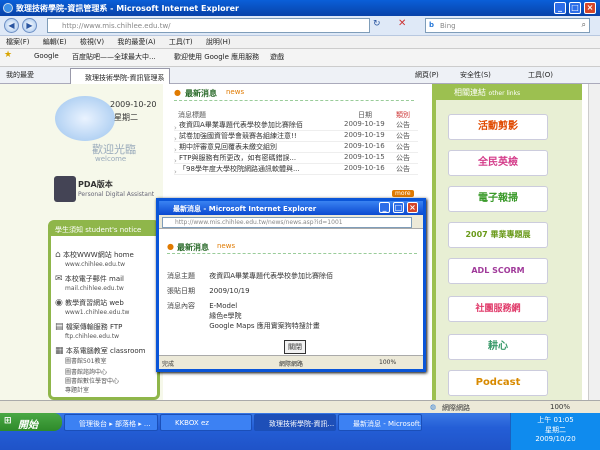  Describe the element at coordinates (59, 327) in the screenshot. I see `ftp-icon: ▤` at that location.